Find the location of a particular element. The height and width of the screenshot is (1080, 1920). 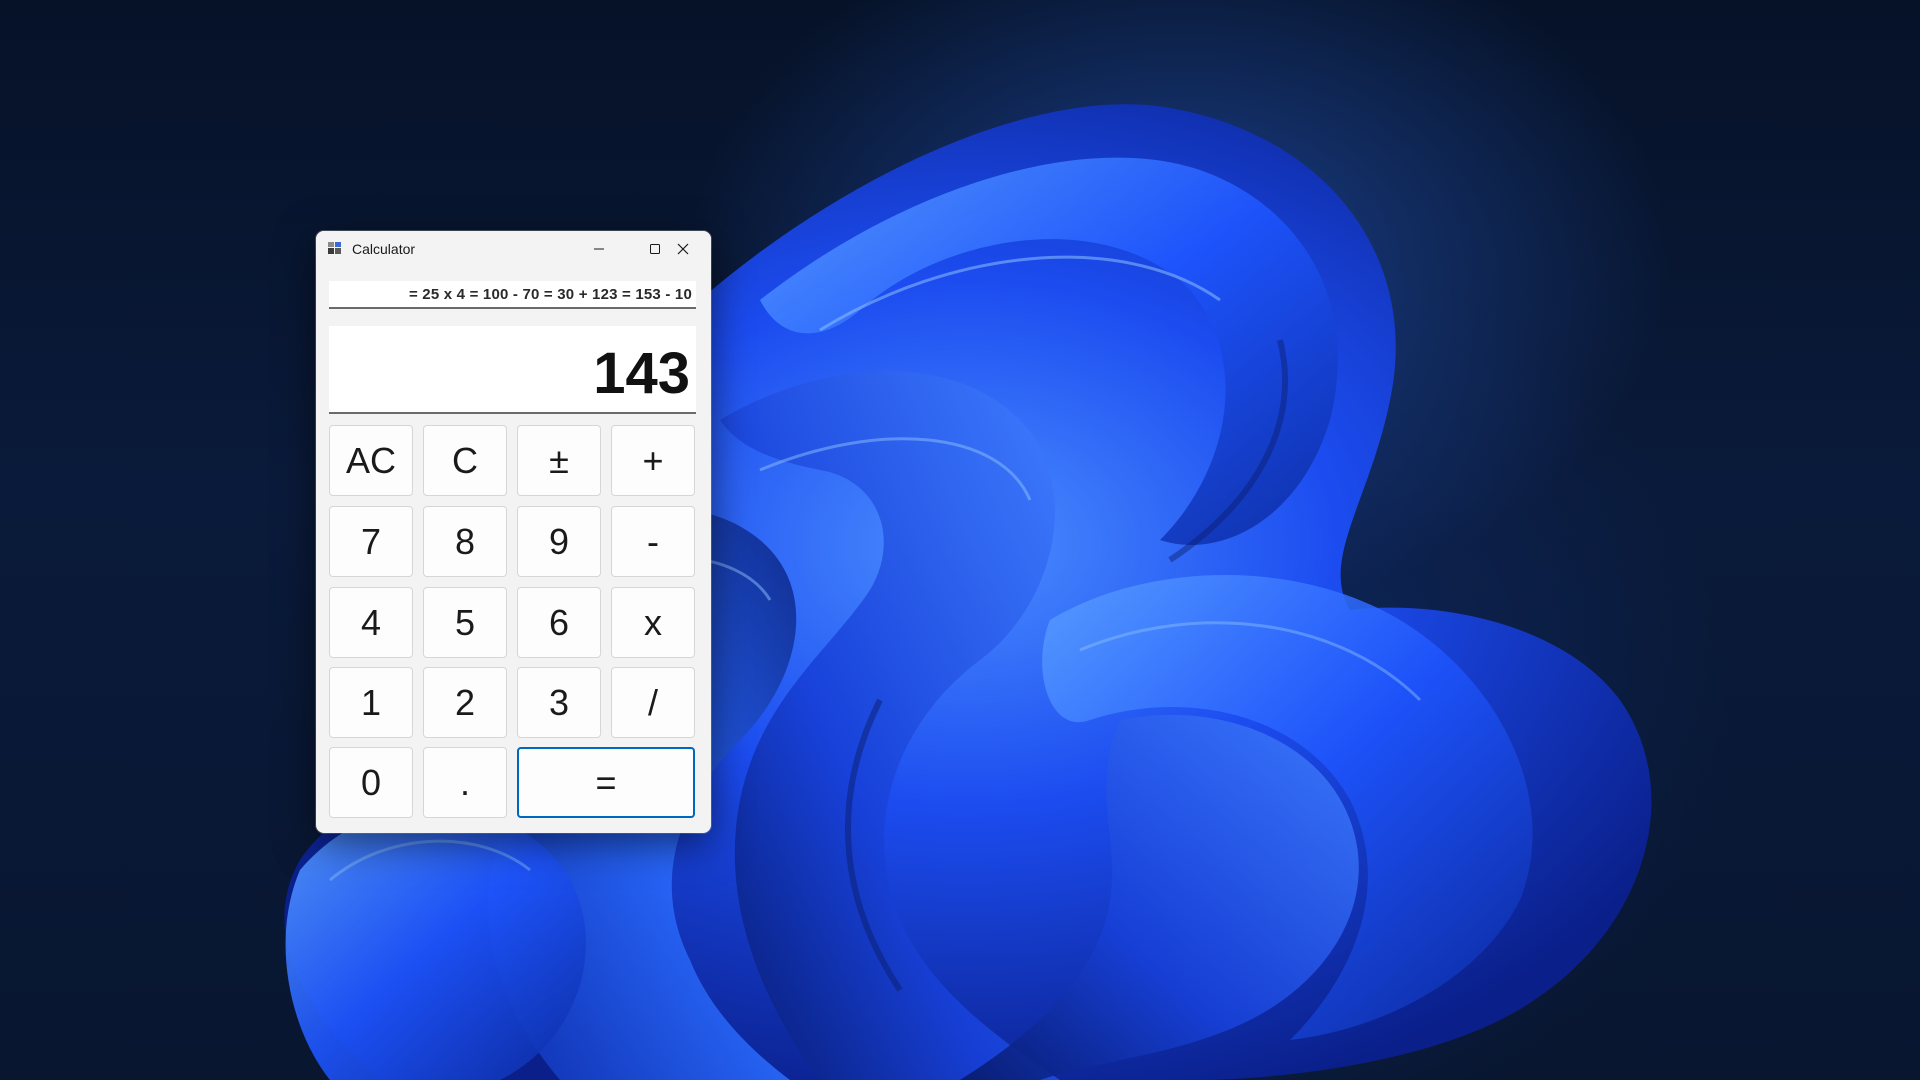

digit-1-button: 1 is located at coordinates (371, 702).